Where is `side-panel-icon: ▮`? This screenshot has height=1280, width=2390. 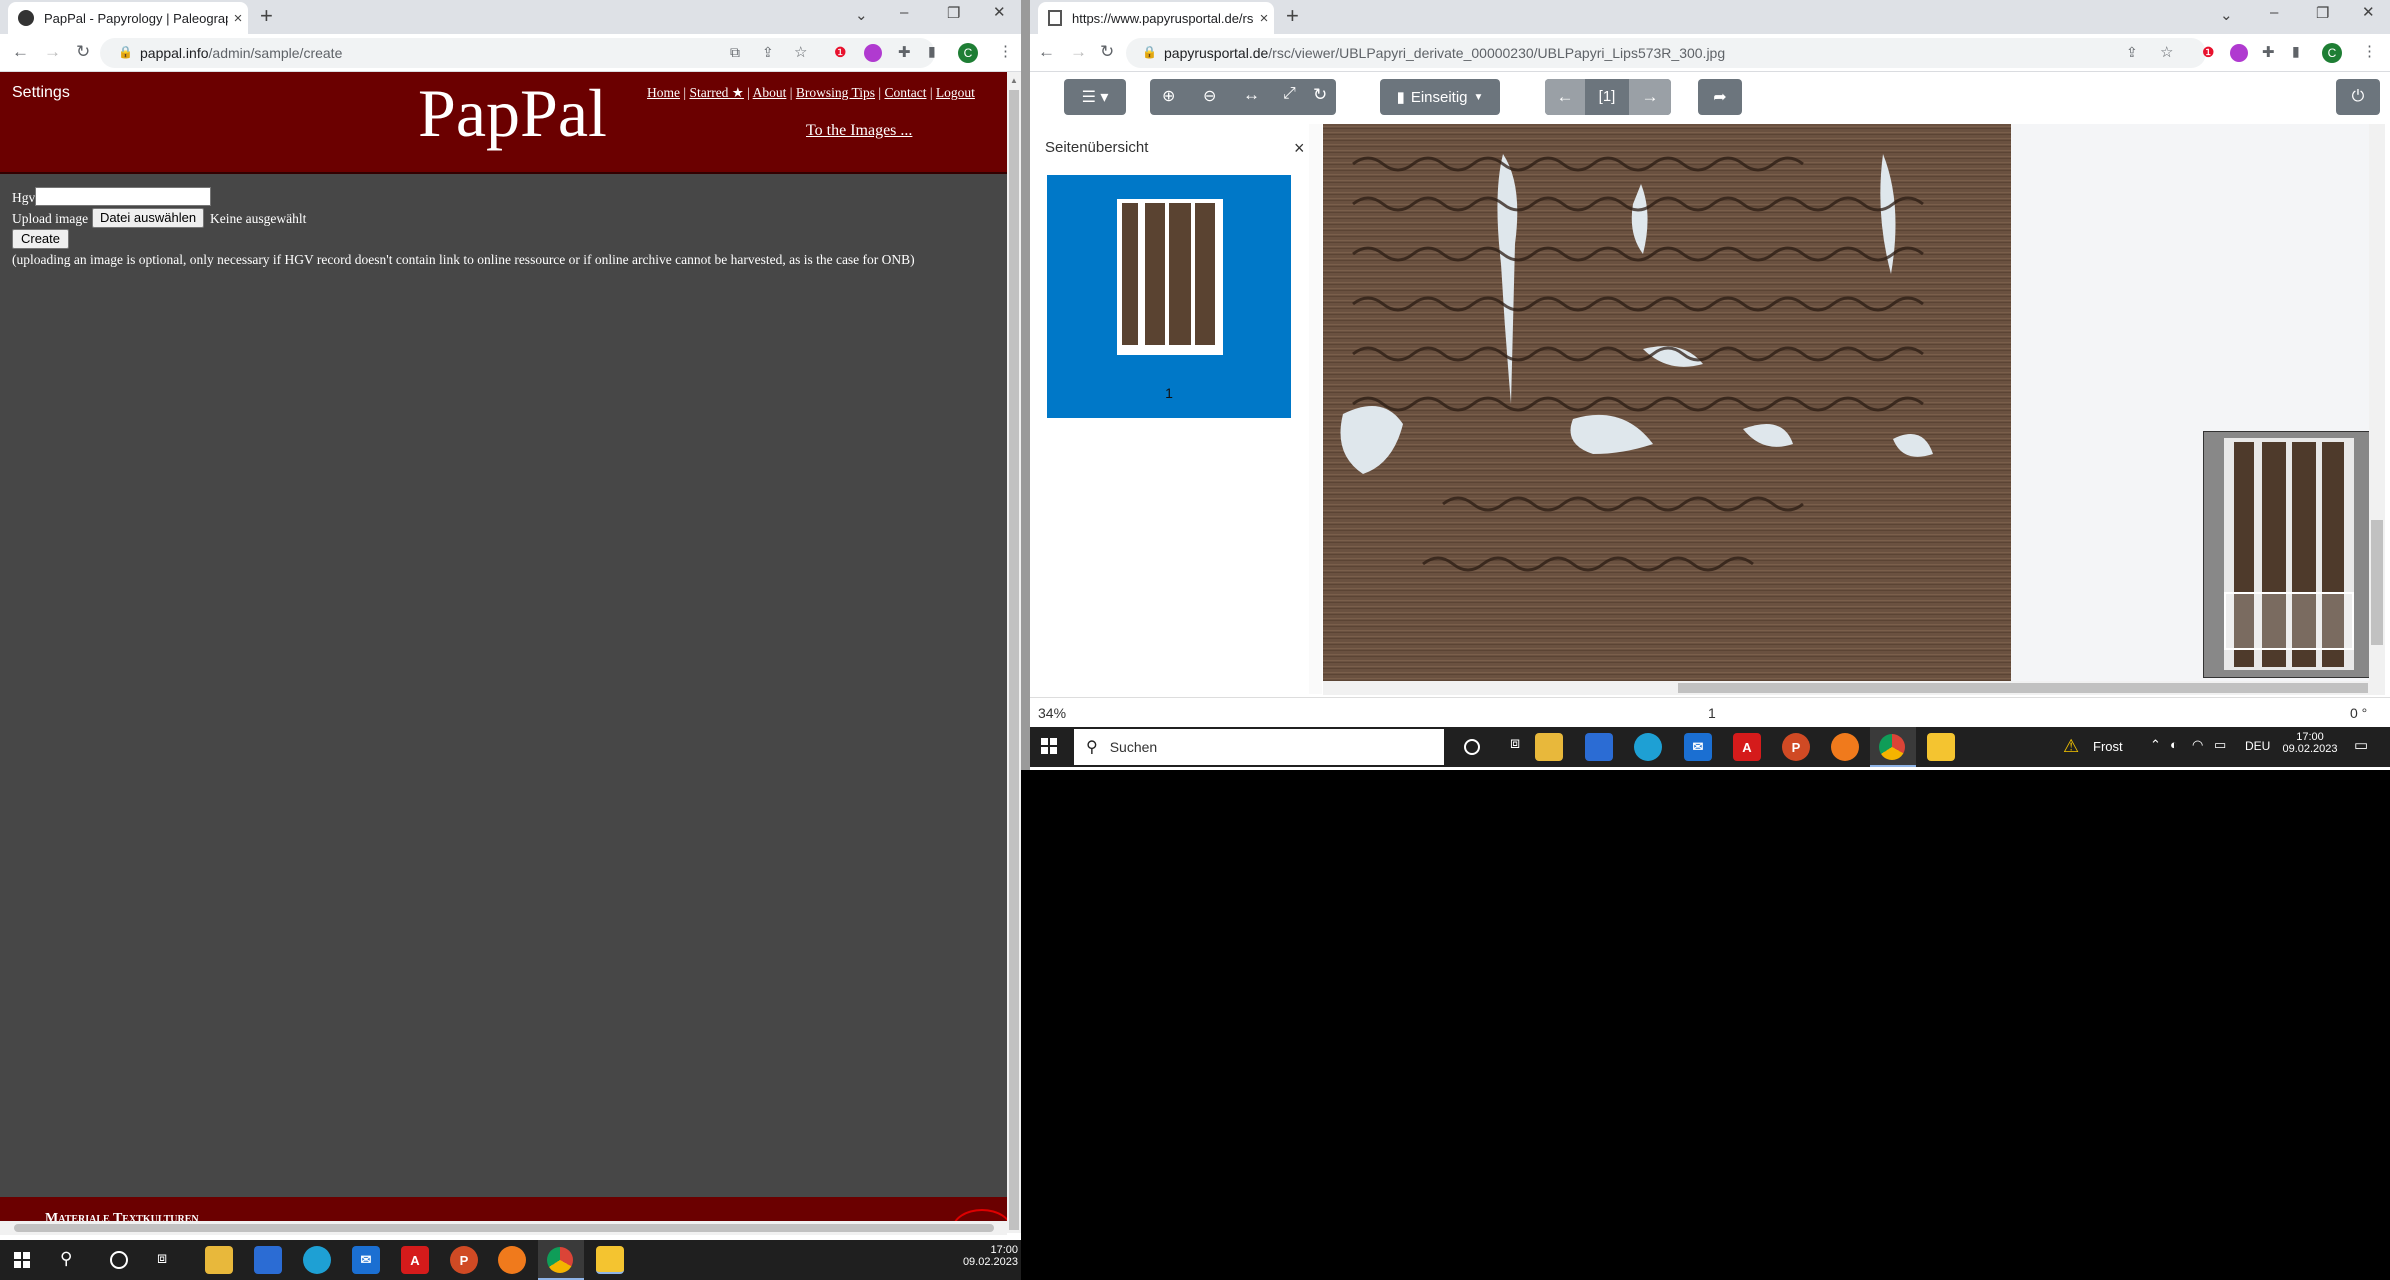
side-panel-icon: ▮ is located at coordinates (932, 51).